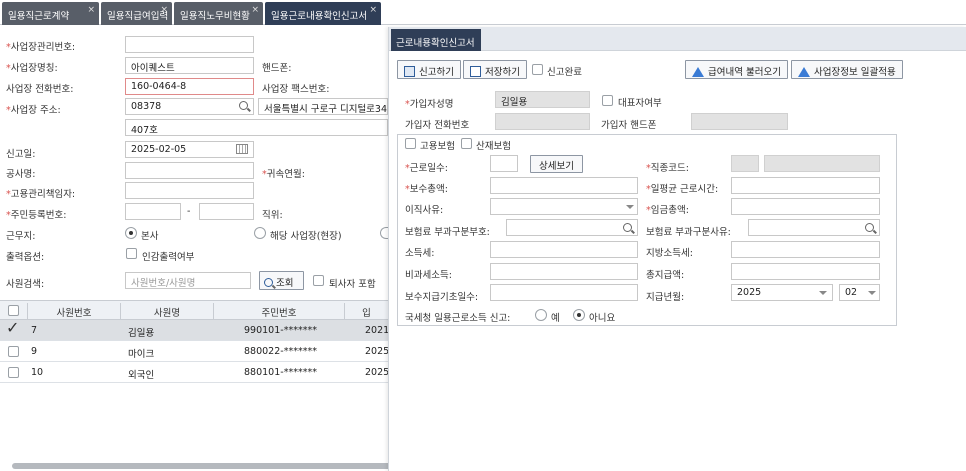 The width and height of the screenshot is (966, 471). I want to click on tab-daily-labor-cost: 일용직노무비현황 ×, so click(218, 13).